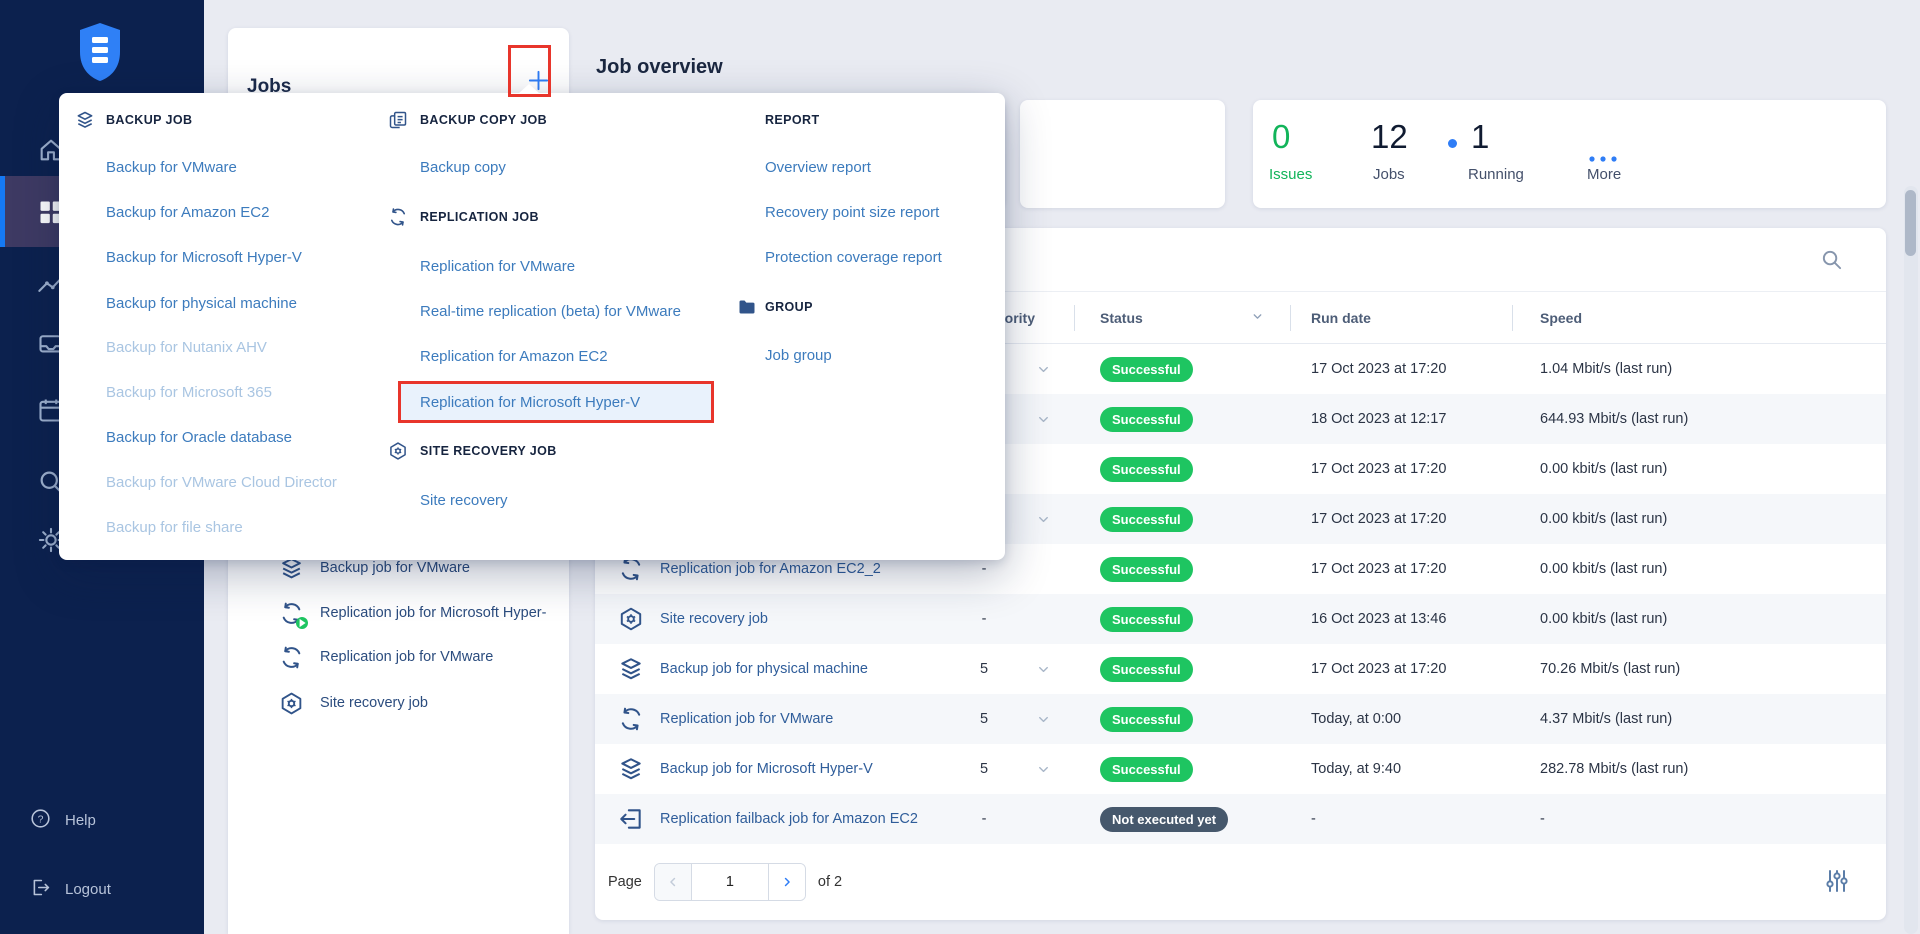  Describe the element at coordinates (201, 304) in the screenshot. I see `menu-item: Backup for physical machine` at that location.